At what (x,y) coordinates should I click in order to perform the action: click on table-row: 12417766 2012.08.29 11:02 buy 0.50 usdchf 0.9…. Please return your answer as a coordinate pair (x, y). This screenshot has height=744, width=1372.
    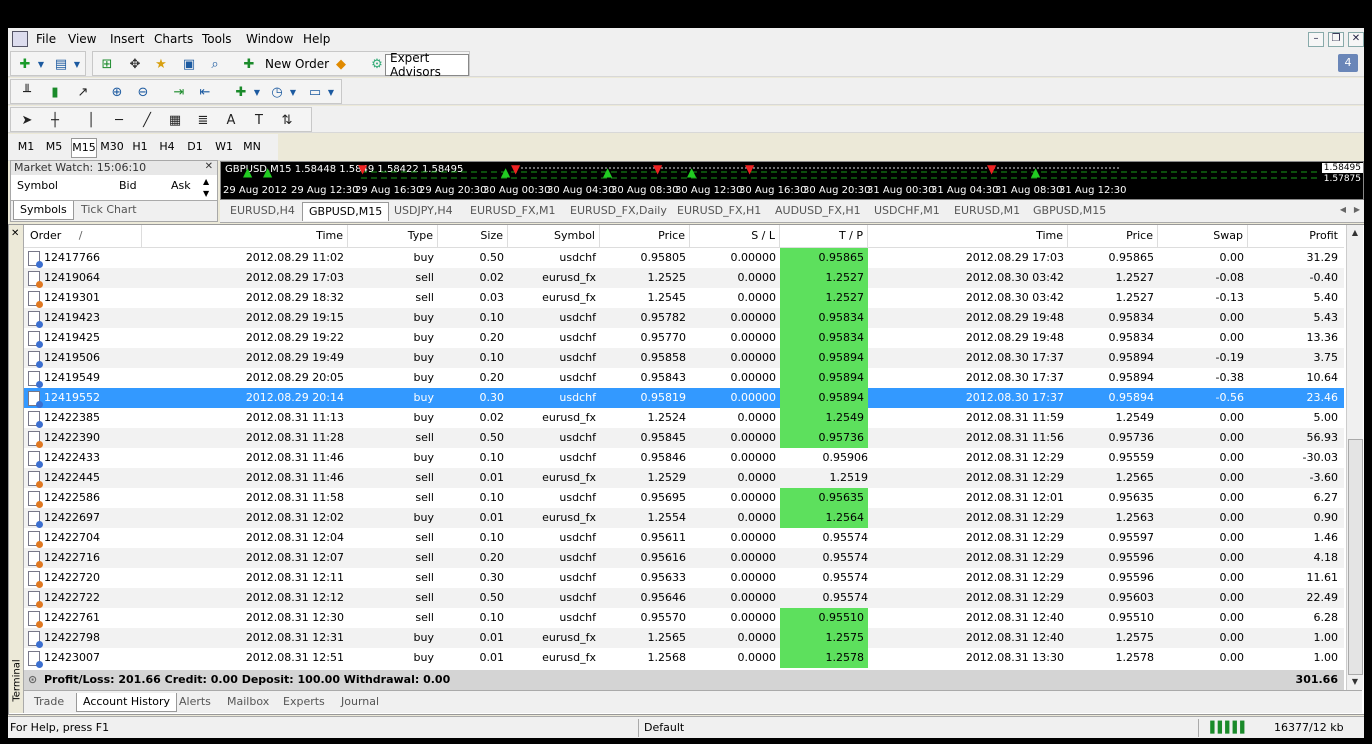
    Looking at the image, I should click on (684, 258).